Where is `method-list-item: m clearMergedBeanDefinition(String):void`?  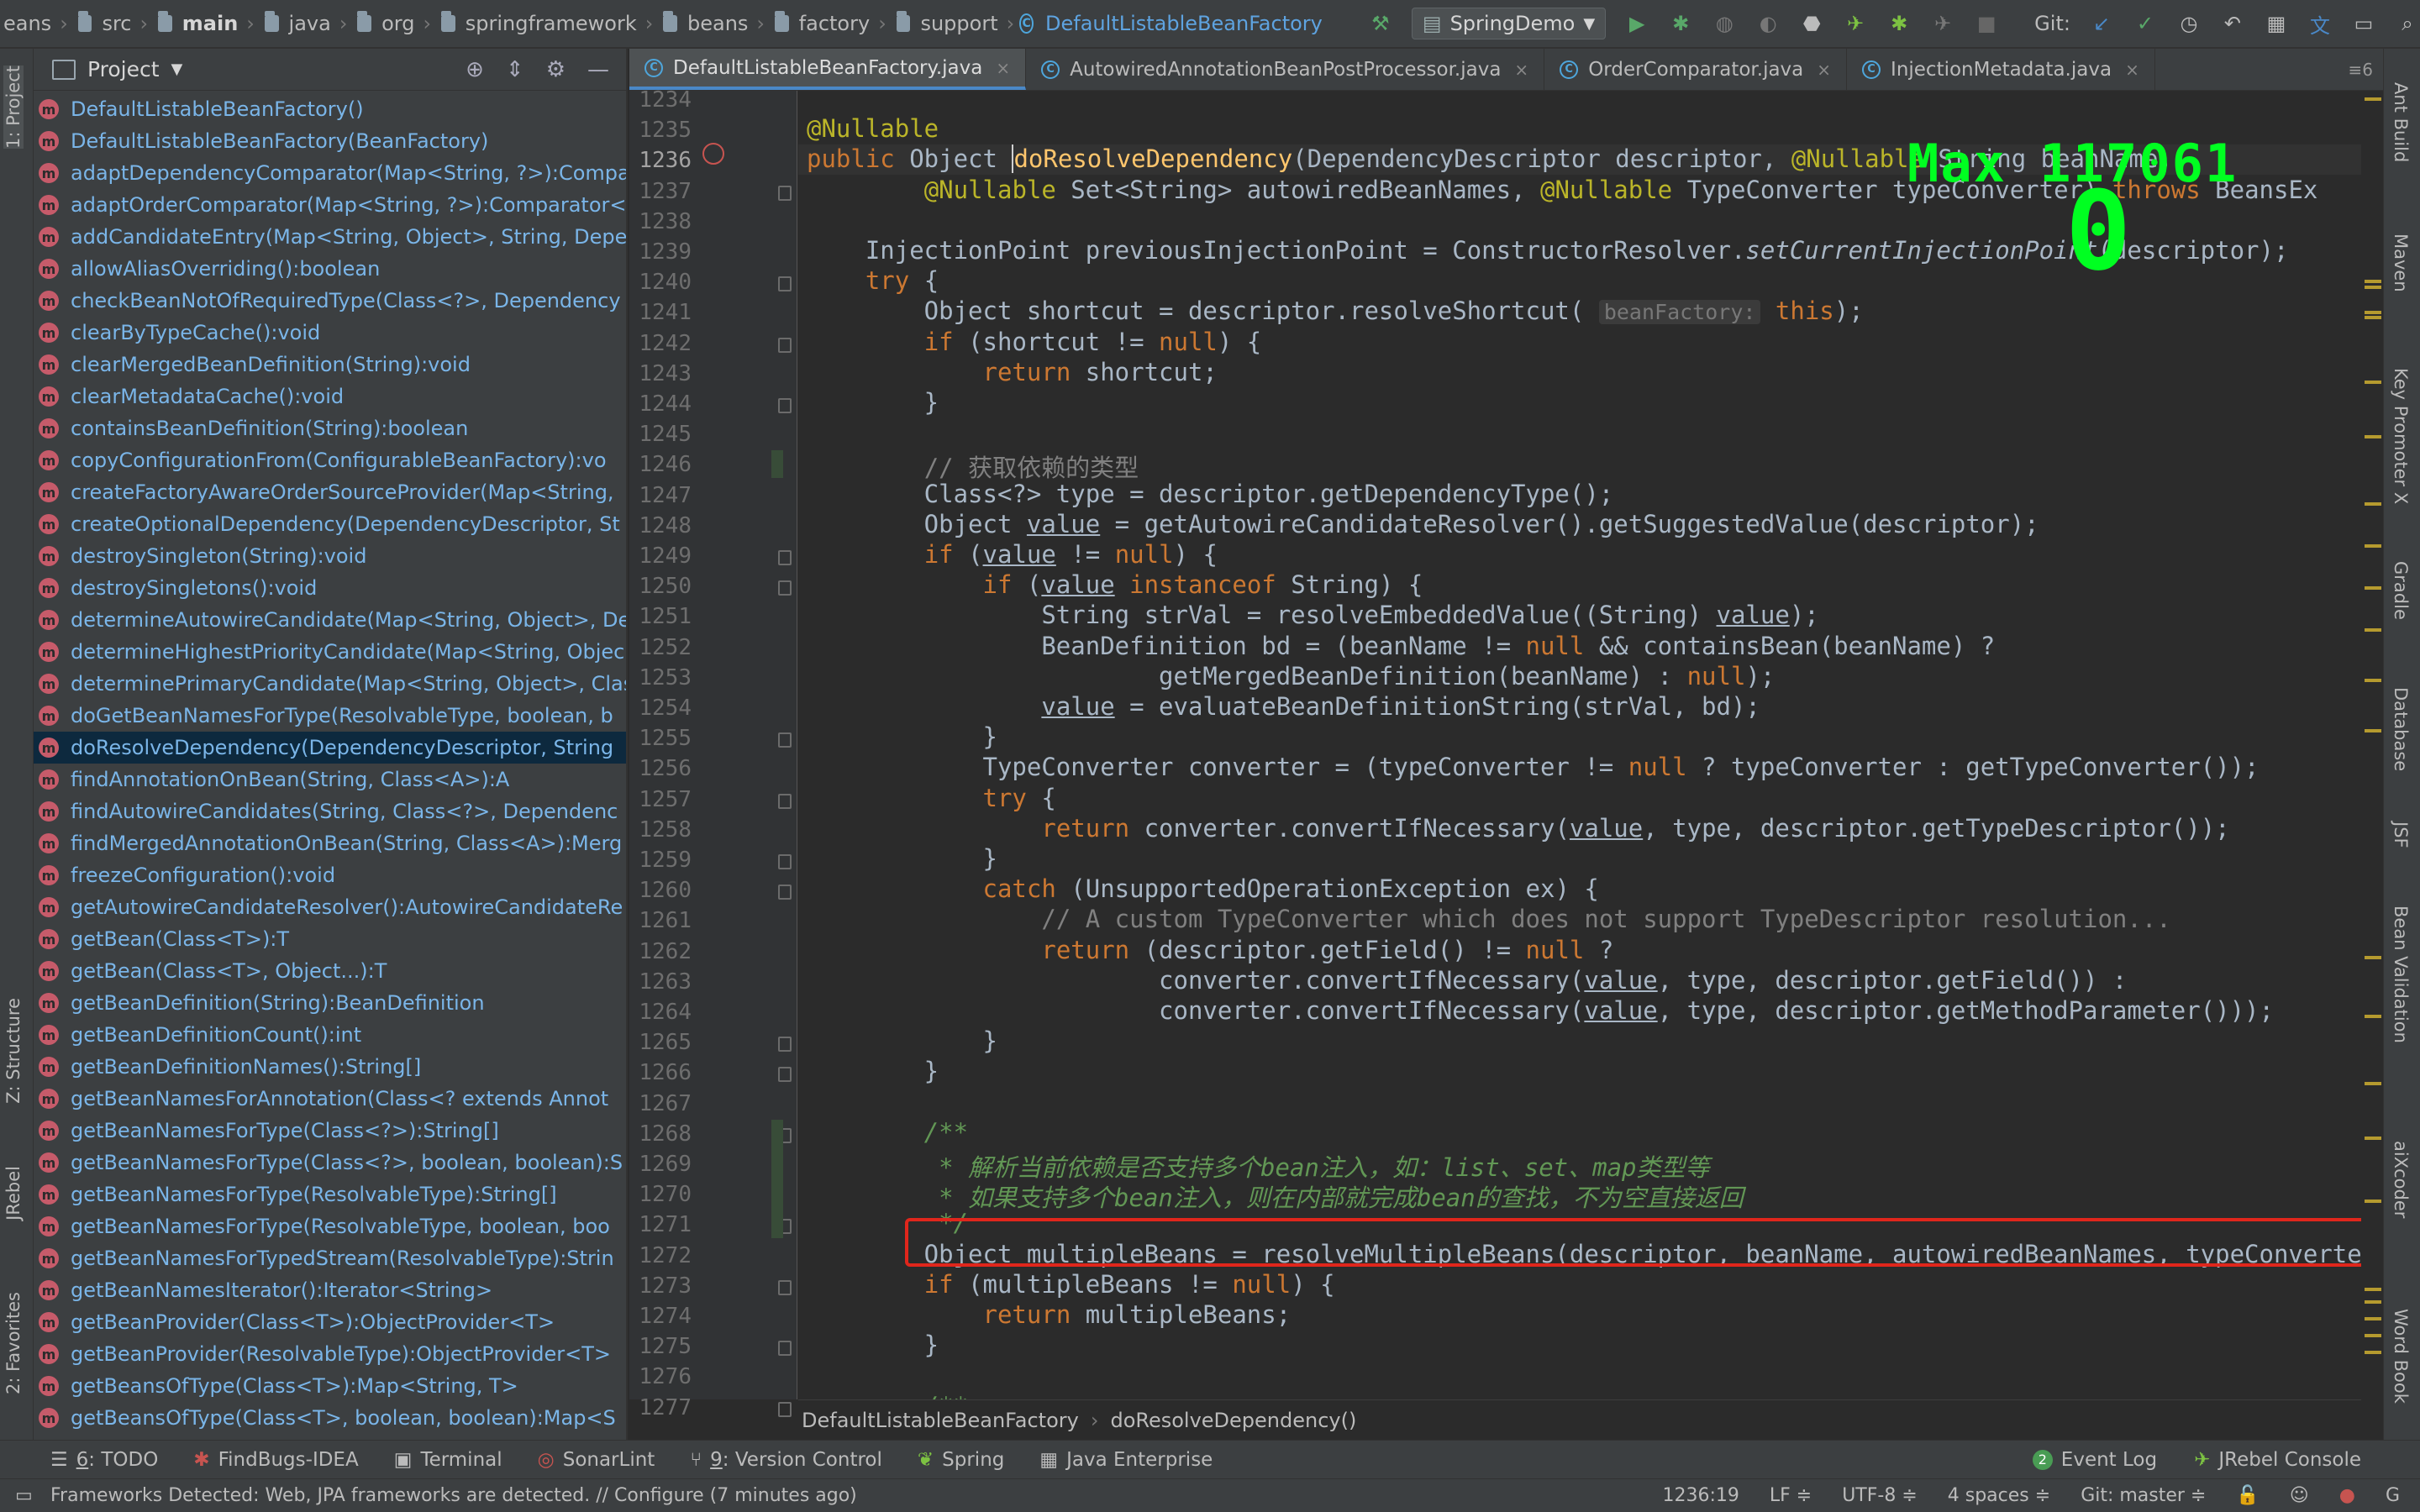
method-list-item: m clearMergedBeanDefinition(String):void is located at coordinates (330, 365).